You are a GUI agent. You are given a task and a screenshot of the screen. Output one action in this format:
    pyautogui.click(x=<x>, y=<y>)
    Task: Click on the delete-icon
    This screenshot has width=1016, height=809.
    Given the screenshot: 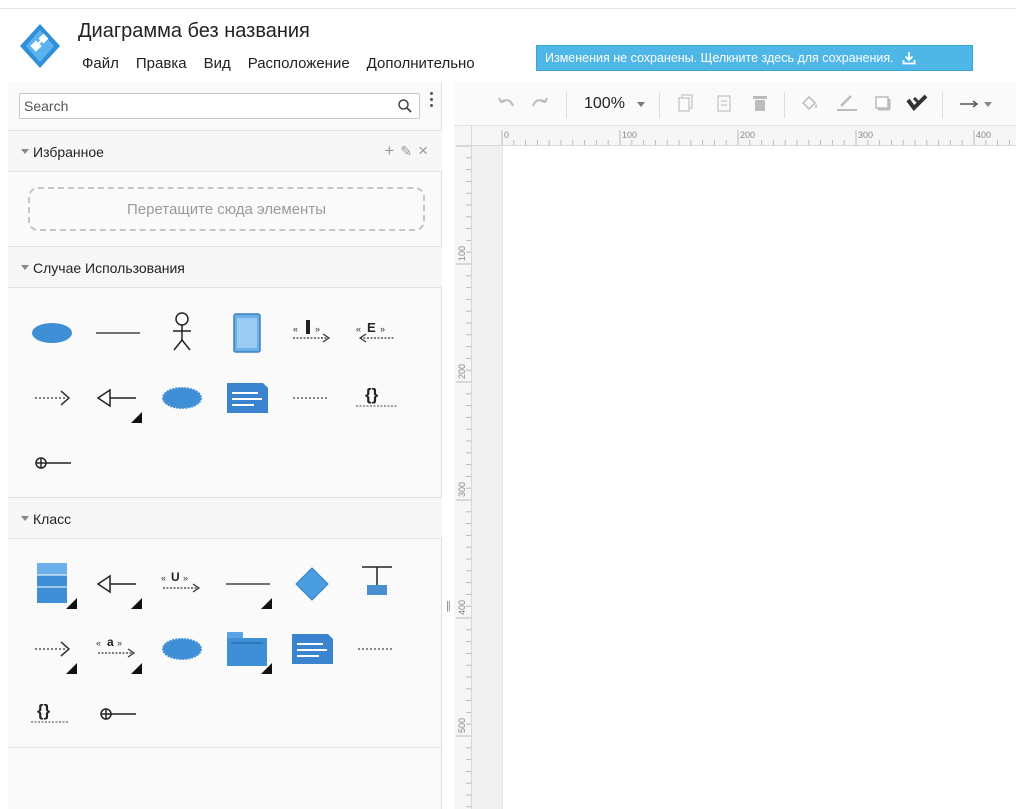 What is the action you would take?
    pyautogui.click(x=760, y=103)
    